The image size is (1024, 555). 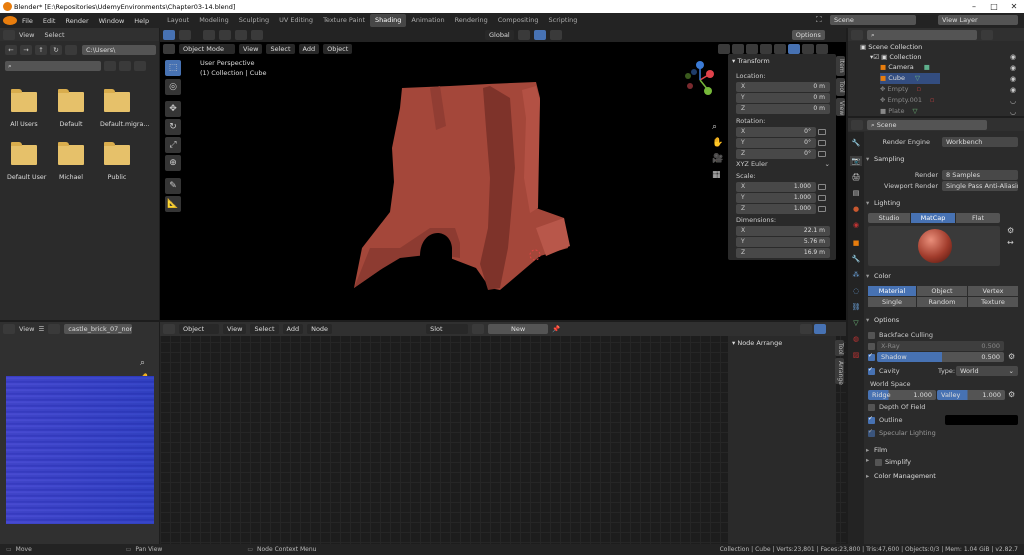 I want to click on tab-tool: Tool, so click(x=840, y=87).